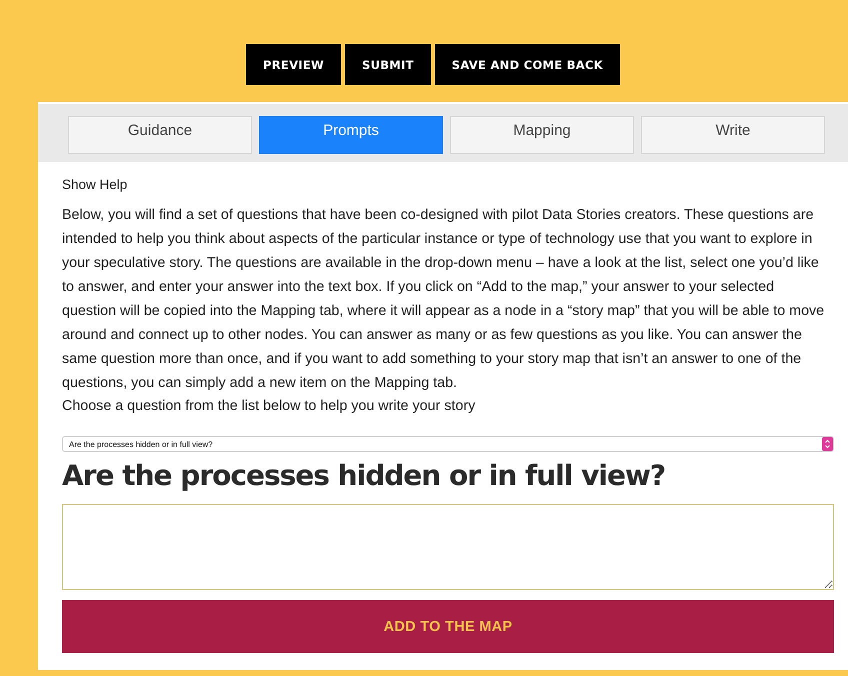  I want to click on question-heading: Are the processes hidden or in full view?, so click(364, 475).